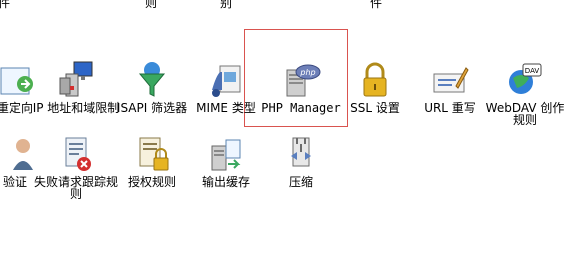 The width and height of the screenshot is (587, 254). What do you see at coordinates (226, 155) in the screenshot?
I see `output-caching-icon` at bounding box center [226, 155].